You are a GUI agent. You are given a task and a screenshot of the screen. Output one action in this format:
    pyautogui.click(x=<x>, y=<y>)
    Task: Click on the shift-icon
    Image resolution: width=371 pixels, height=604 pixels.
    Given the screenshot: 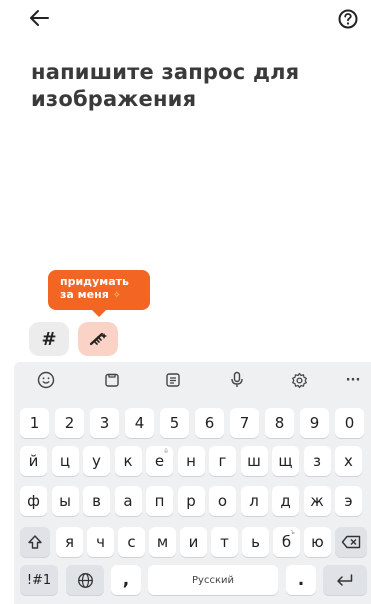 What is the action you would take?
    pyautogui.click(x=35, y=542)
    